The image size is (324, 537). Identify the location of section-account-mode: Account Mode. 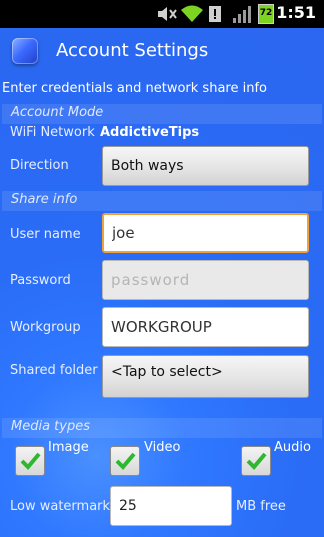
(162, 114).